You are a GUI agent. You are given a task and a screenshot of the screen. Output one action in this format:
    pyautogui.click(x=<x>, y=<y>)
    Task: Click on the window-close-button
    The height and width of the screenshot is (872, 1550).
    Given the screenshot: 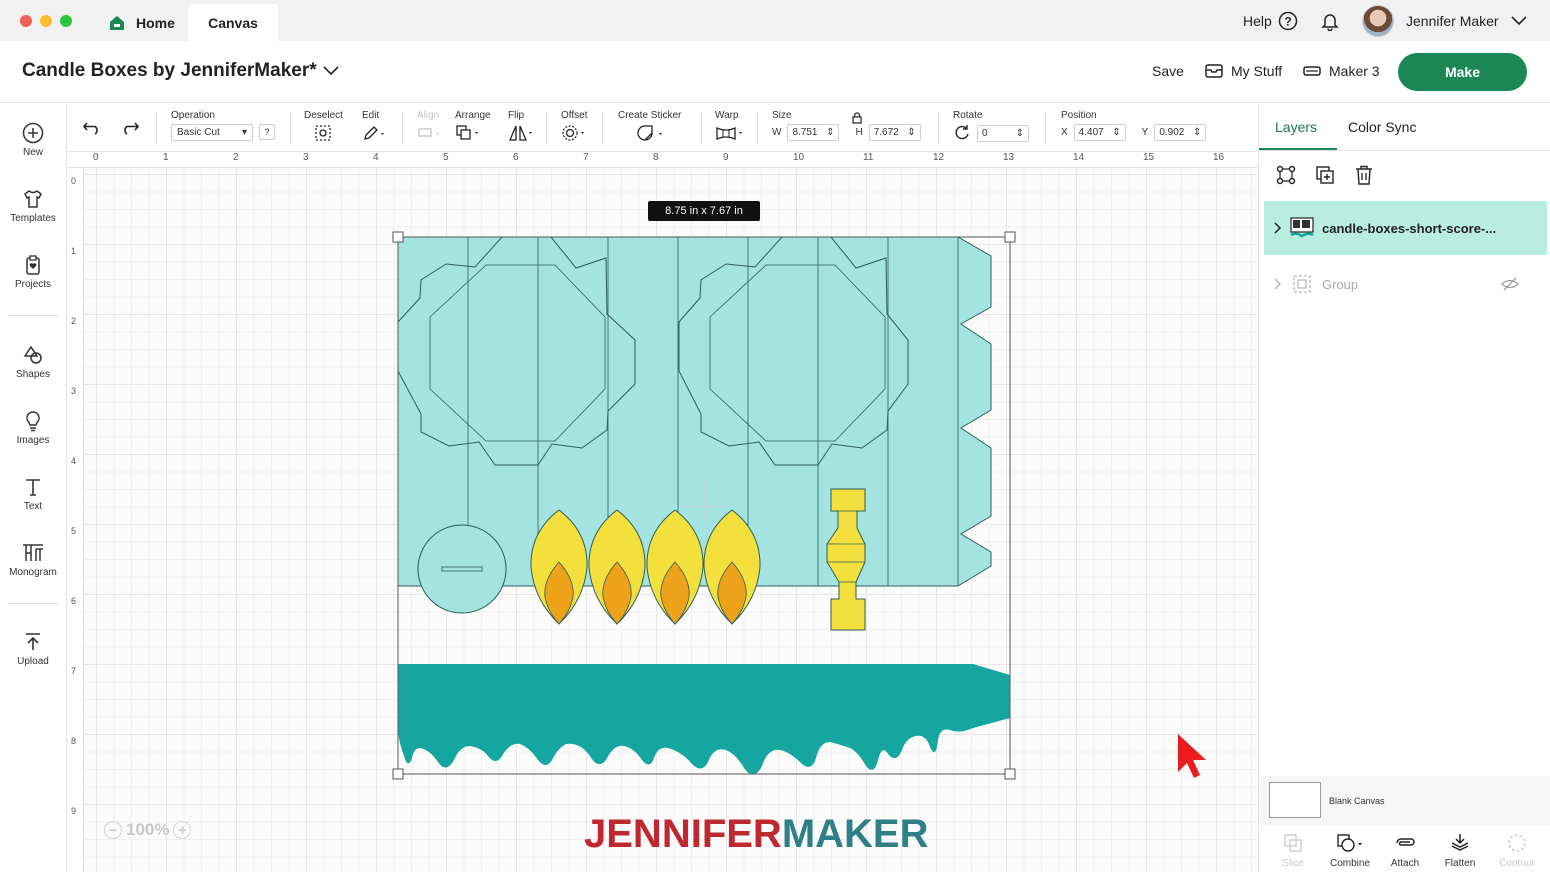 What is the action you would take?
    pyautogui.click(x=26, y=21)
    